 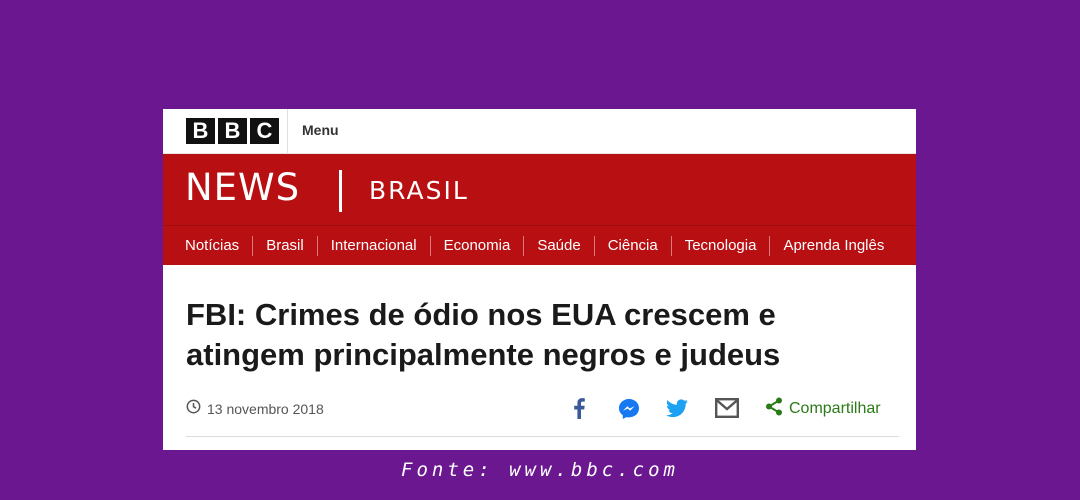 What do you see at coordinates (774, 409) in the screenshot?
I see `share-icon` at bounding box center [774, 409].